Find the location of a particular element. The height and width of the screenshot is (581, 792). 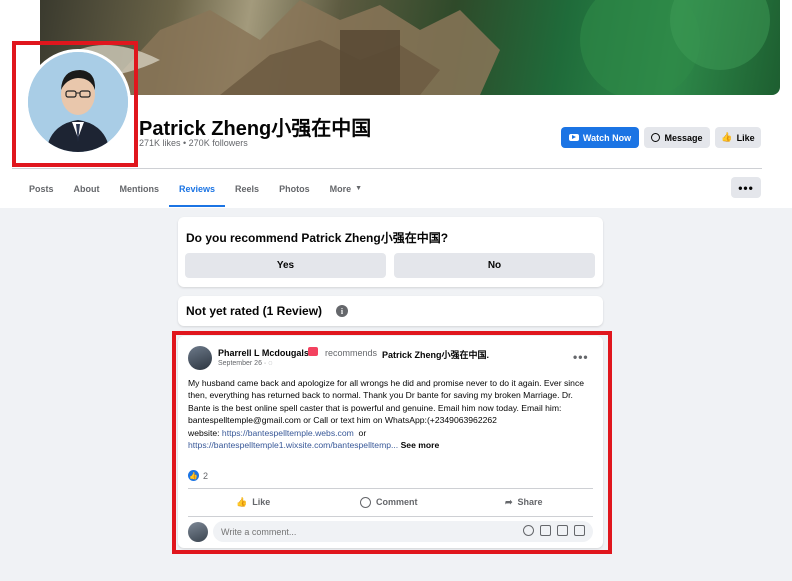

info-icon: i is located at coordinates (342, 311).